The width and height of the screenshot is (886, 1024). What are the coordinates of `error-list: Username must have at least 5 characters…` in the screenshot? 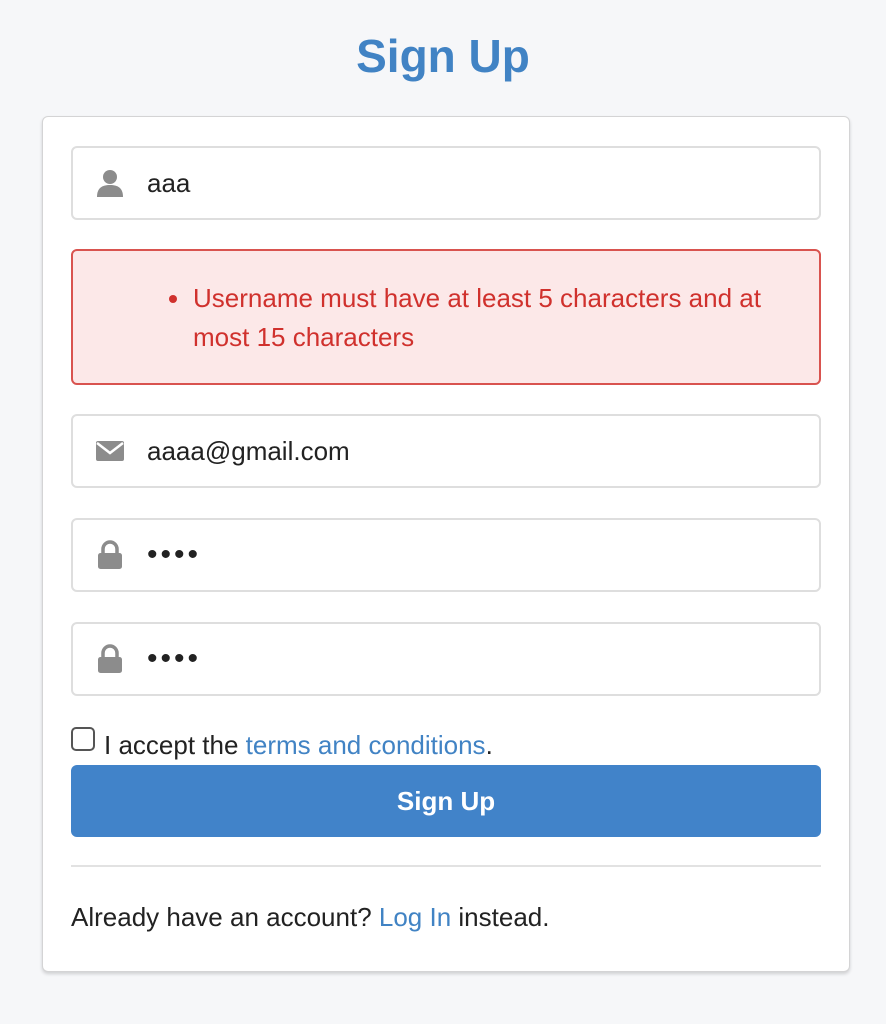 It's located at (479, 318).